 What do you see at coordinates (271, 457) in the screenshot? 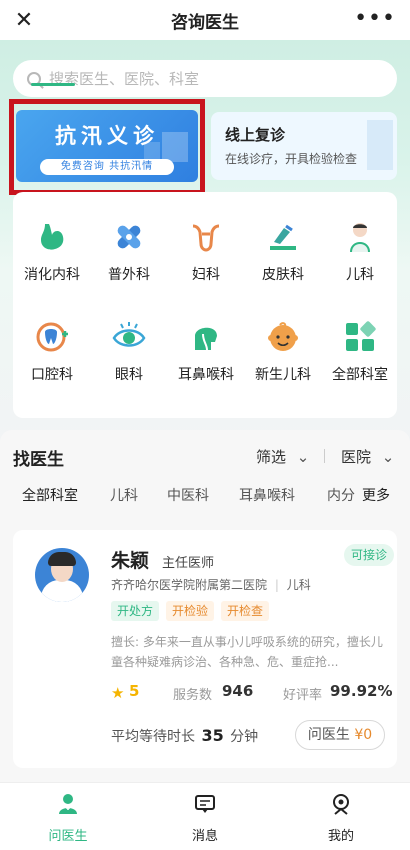
I see `filter-label: 筛选` at bounding box center [271, 457].